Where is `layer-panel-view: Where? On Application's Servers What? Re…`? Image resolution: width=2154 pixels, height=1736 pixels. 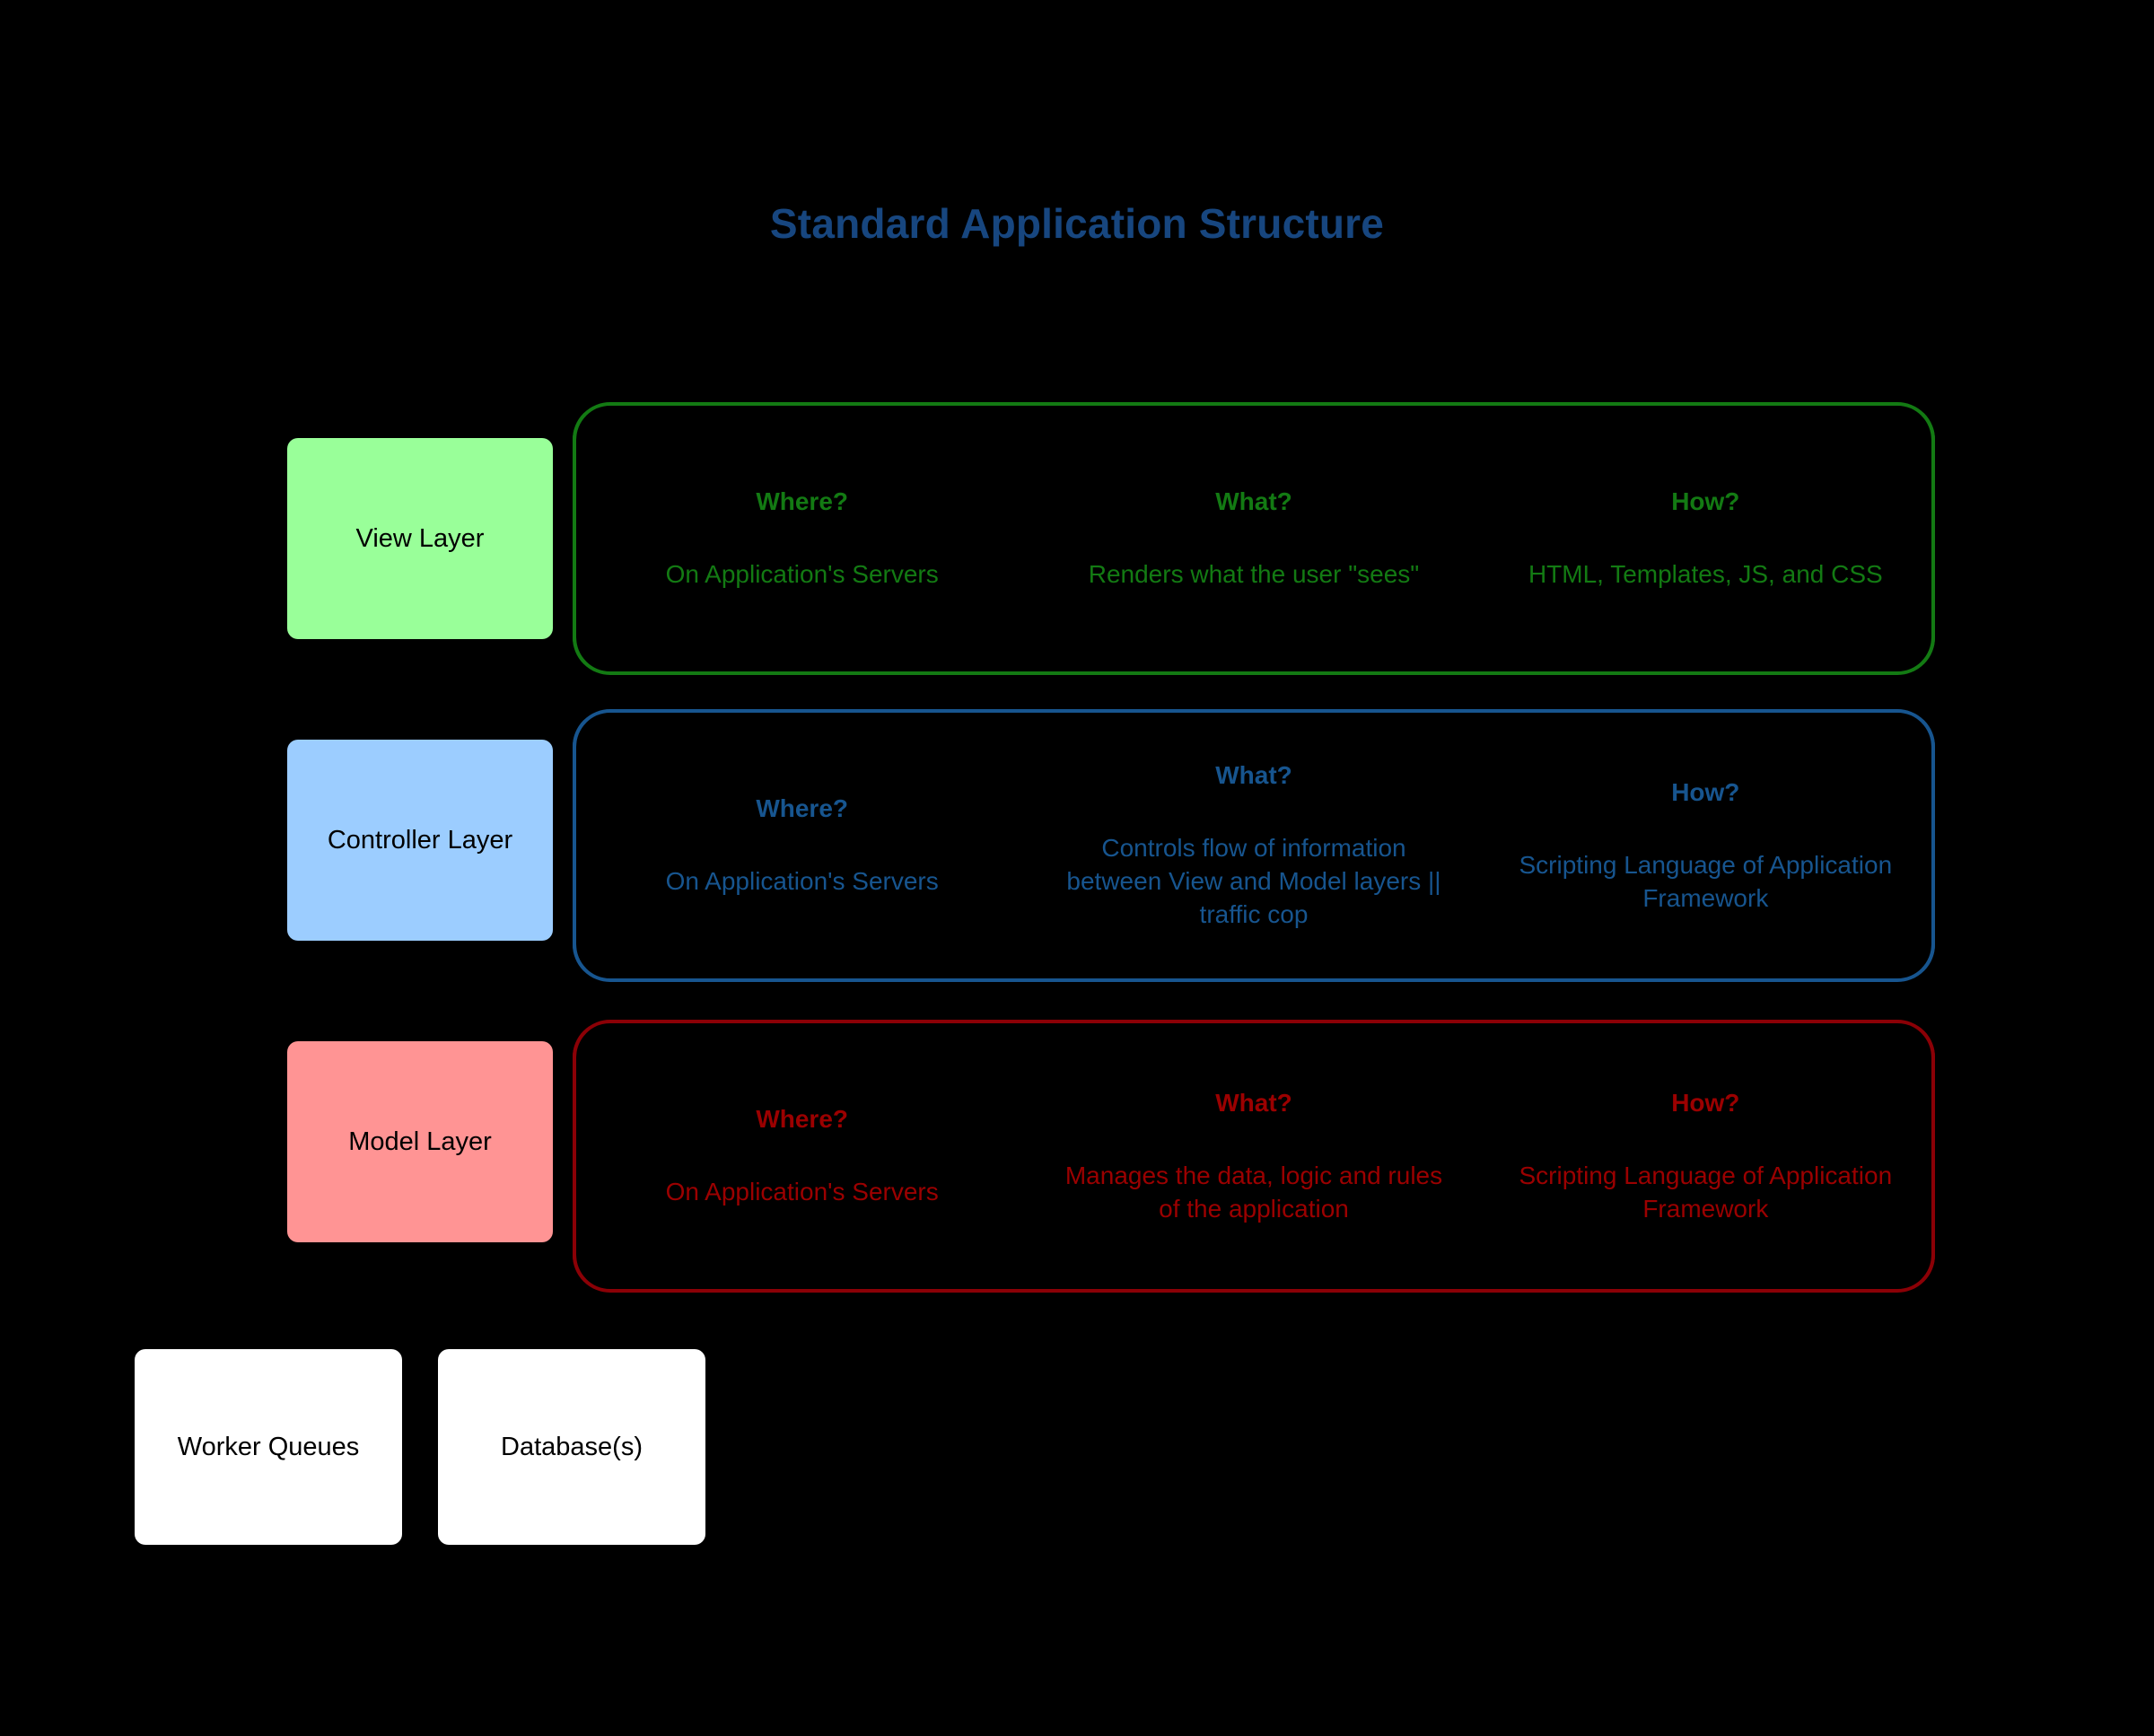 layer-panel-view: Where? On Application's Servers What? Re… is located at coordinates (1254, 538).